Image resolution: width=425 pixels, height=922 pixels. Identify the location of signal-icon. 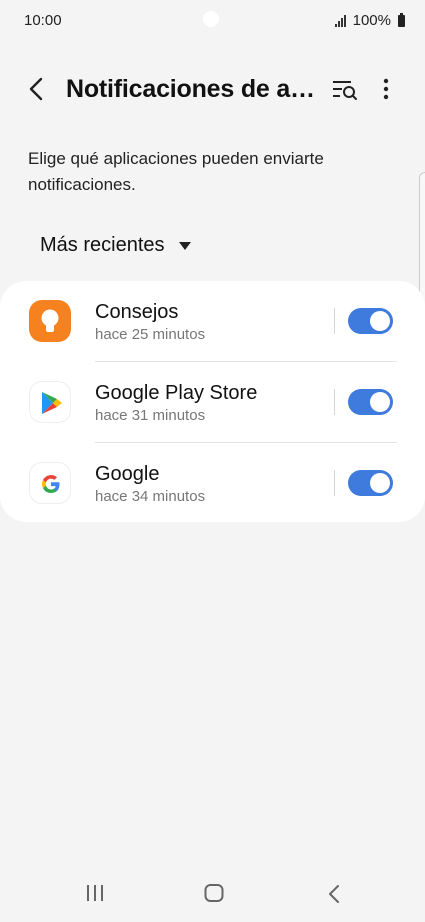
(340, 20).